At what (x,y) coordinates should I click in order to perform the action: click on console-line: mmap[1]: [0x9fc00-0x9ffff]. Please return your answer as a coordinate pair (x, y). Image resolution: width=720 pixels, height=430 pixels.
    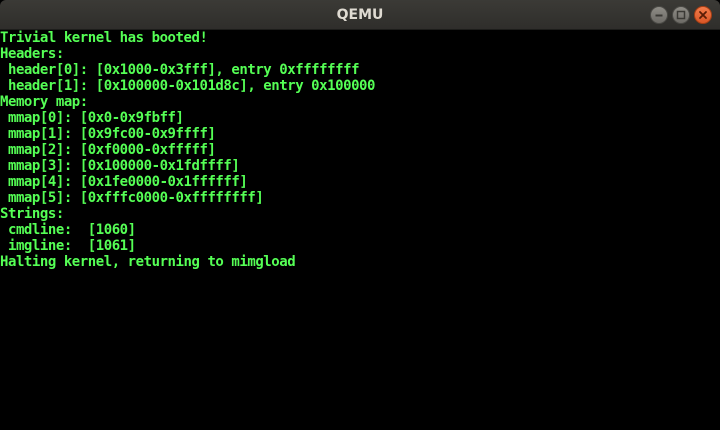
    Looking at the image, I should click on (108, 134).